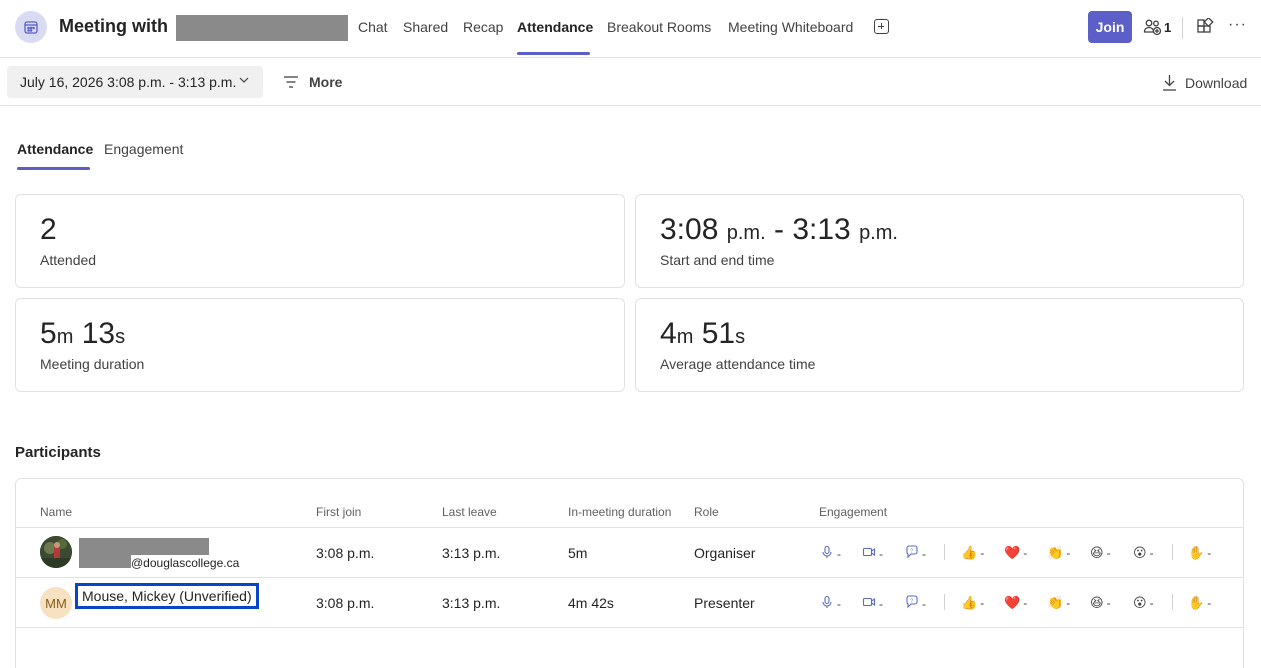  I want to click on duration-value: 5m 13s, so click(83, 333).